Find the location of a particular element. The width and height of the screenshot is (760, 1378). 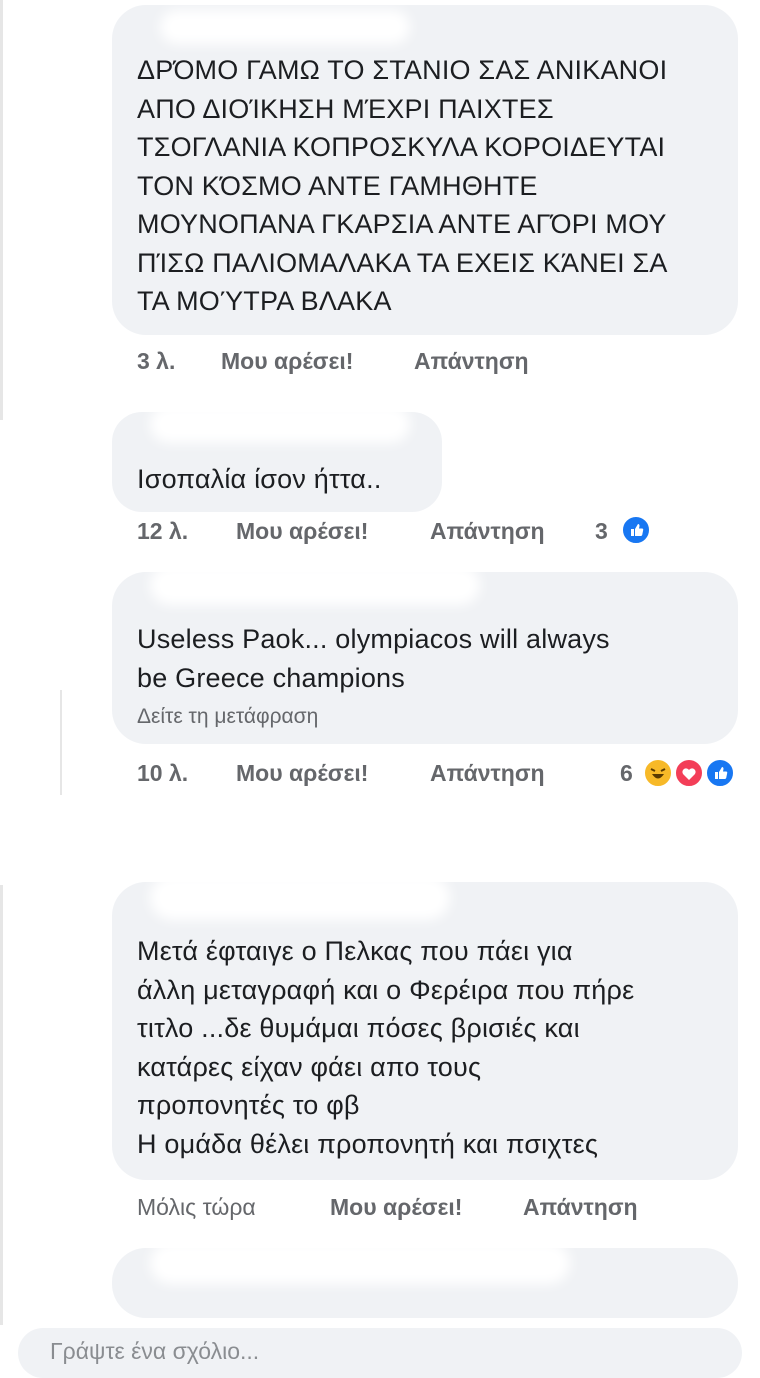

comment-actions: 3 λ. is located at coordinates (156, 361).